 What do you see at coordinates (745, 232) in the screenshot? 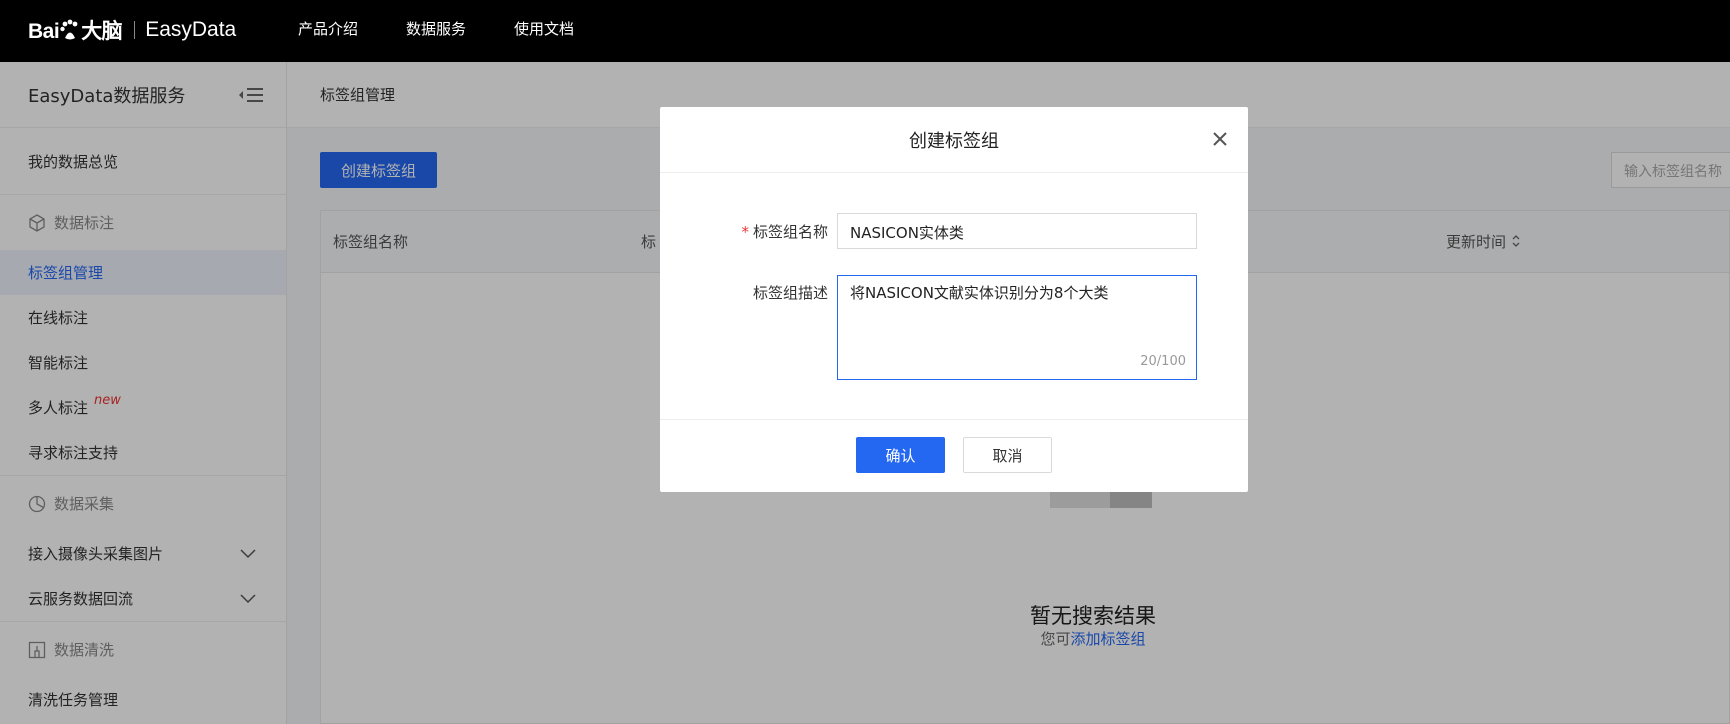
I see `required-asterisk: *` at bounding box center [745, 232].